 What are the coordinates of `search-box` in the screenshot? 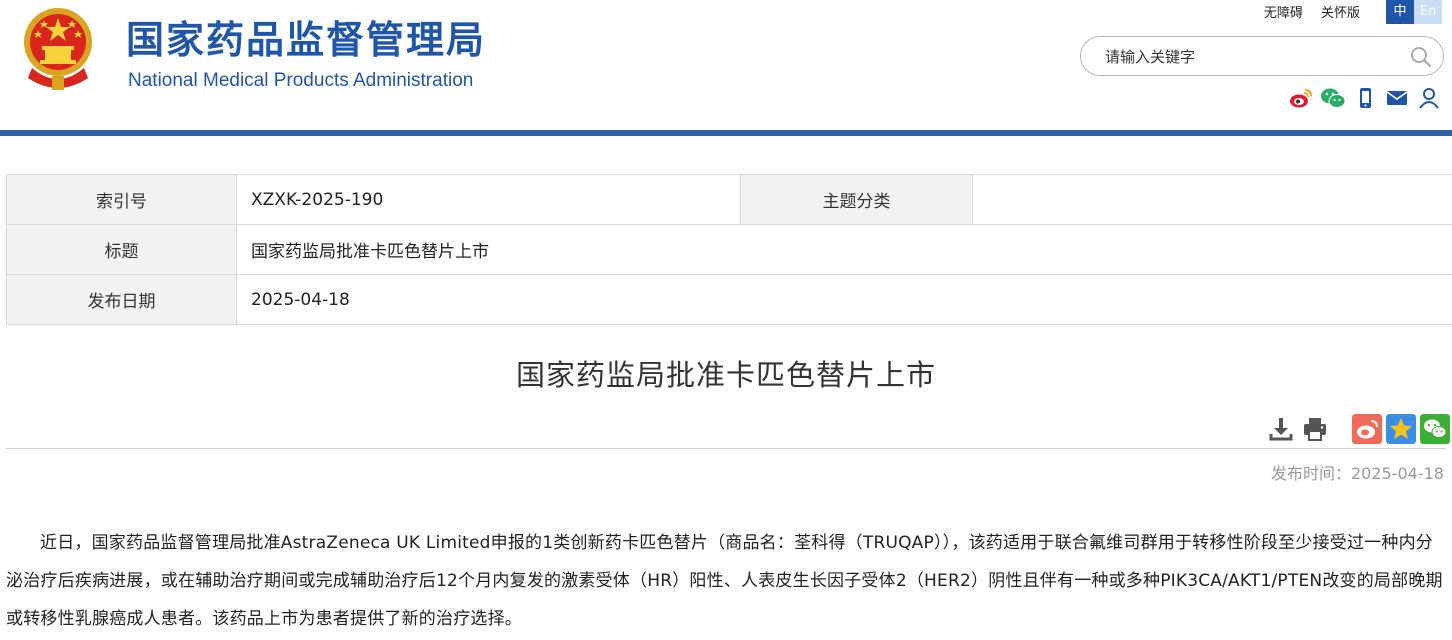 It's located at (1262, 56).